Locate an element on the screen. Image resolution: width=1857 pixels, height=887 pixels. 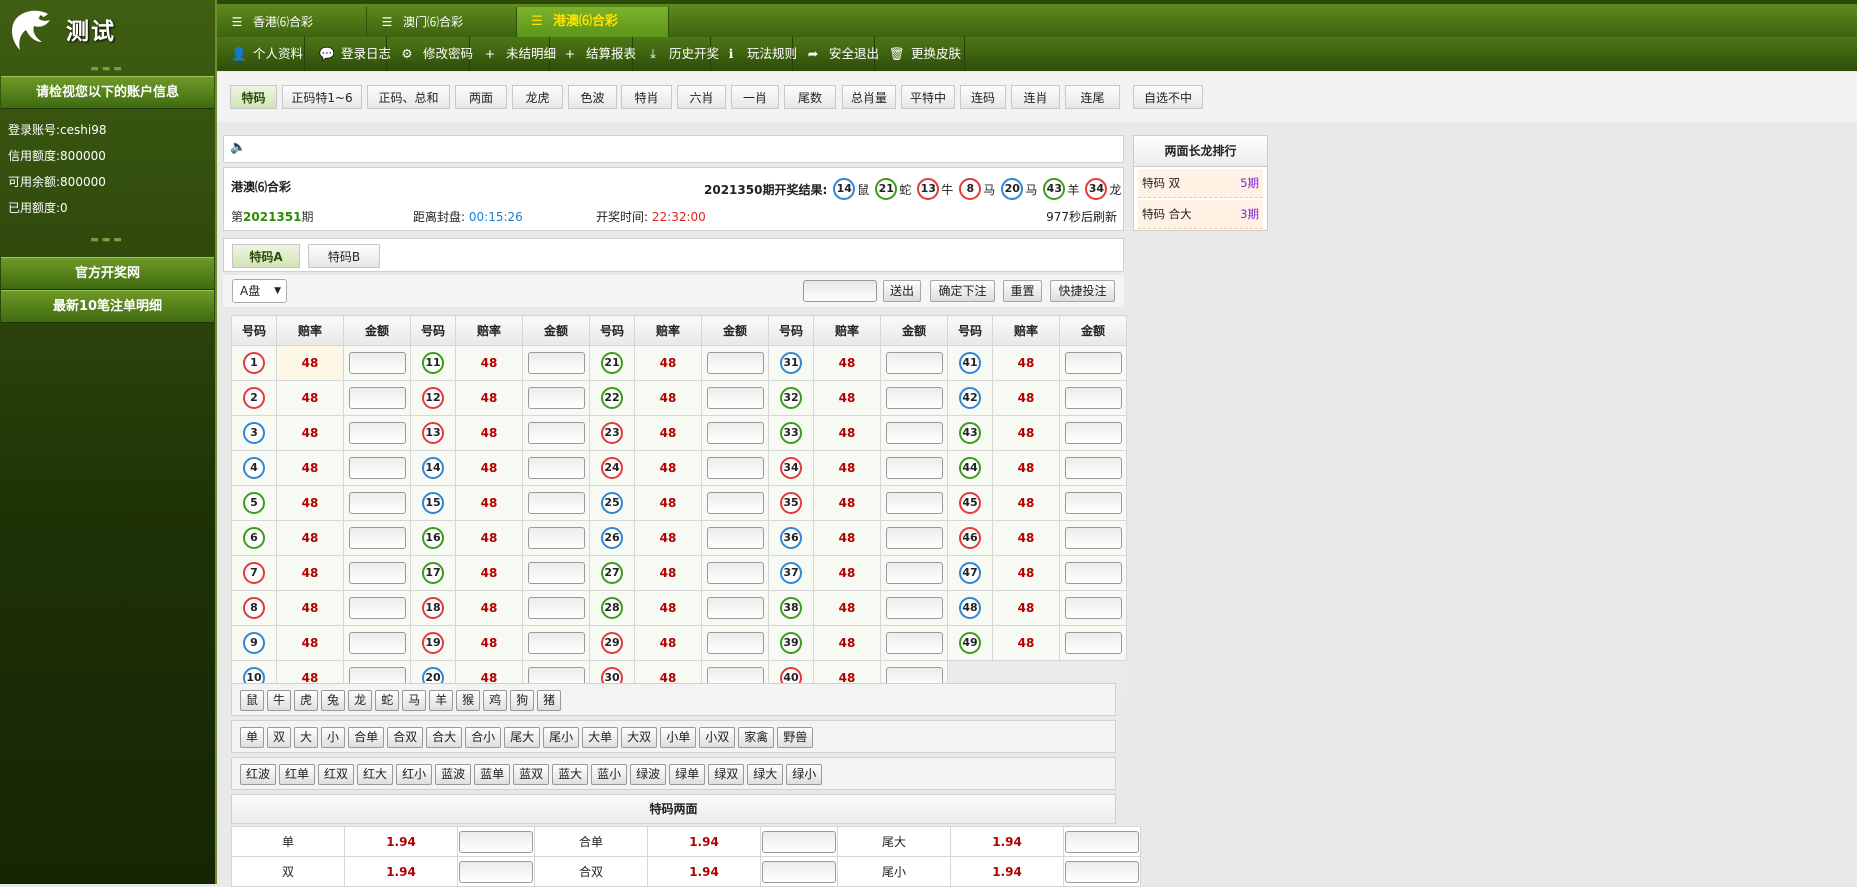
attribute-button: 合双 is located at coordinates (405, 737).